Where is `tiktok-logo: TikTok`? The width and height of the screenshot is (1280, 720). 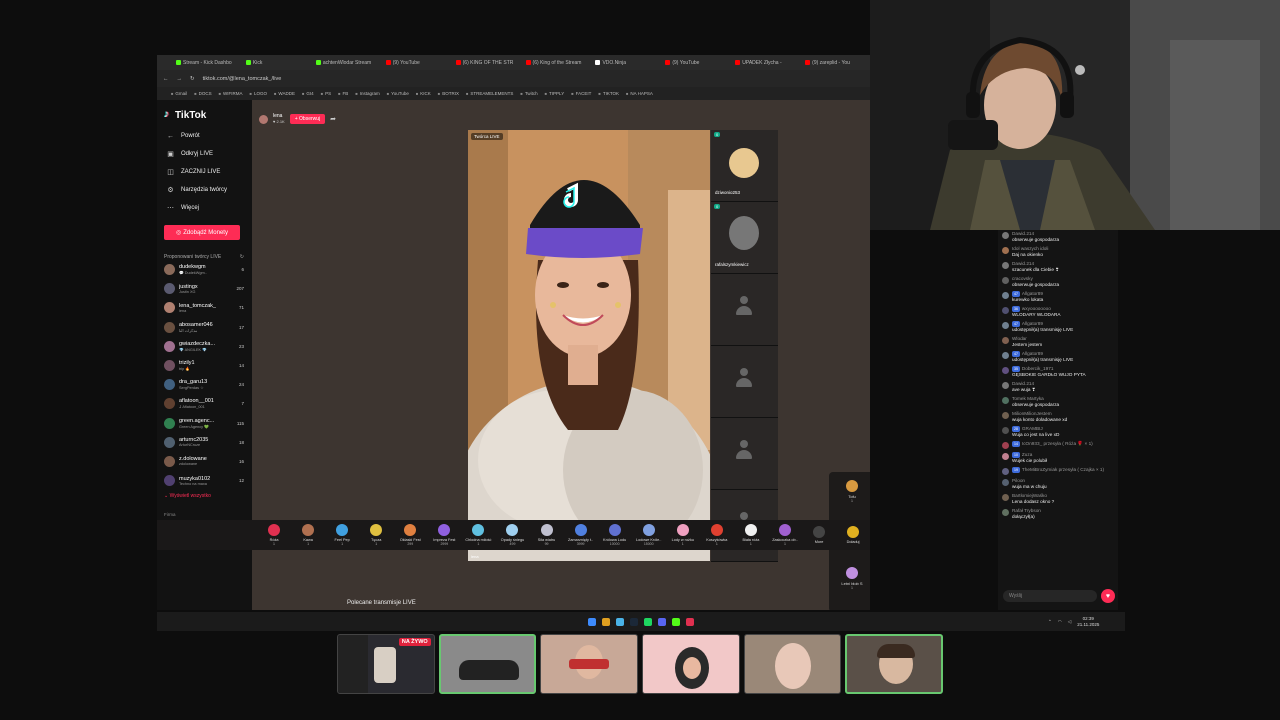
tiktok-logo: TikTok is located at coordinates (208, 115).